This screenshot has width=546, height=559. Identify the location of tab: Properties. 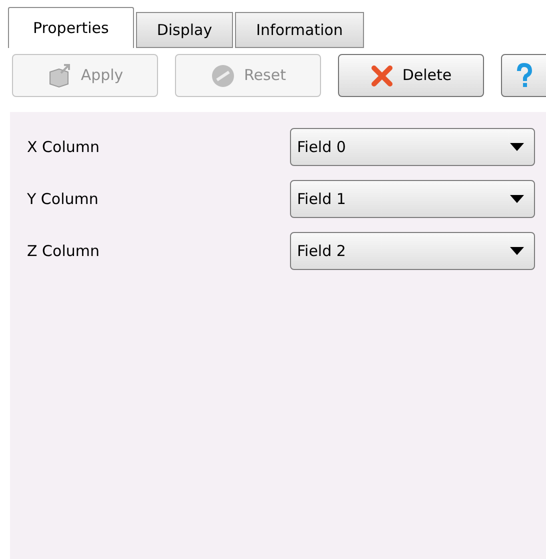
(71, 27).